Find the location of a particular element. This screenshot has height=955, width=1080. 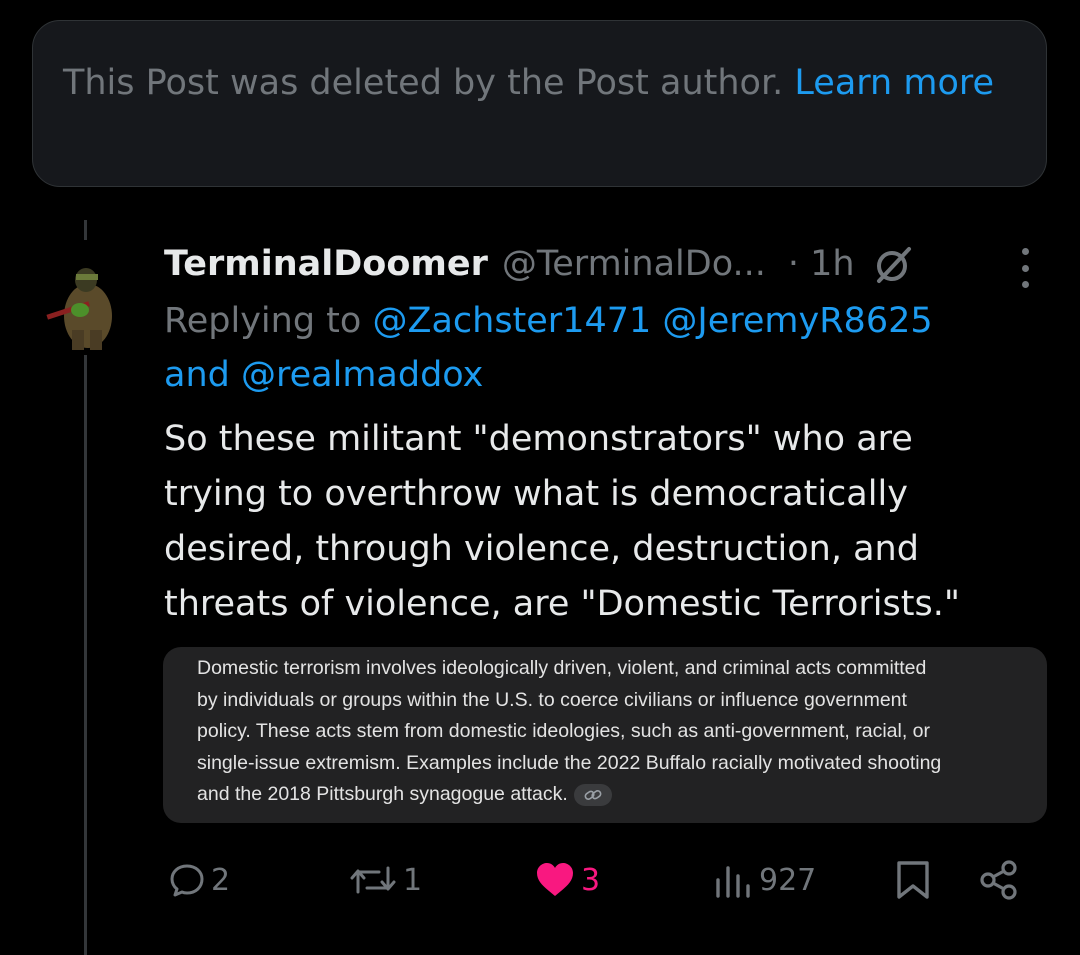

like-button: 3 is located at coordinates (567, 880).